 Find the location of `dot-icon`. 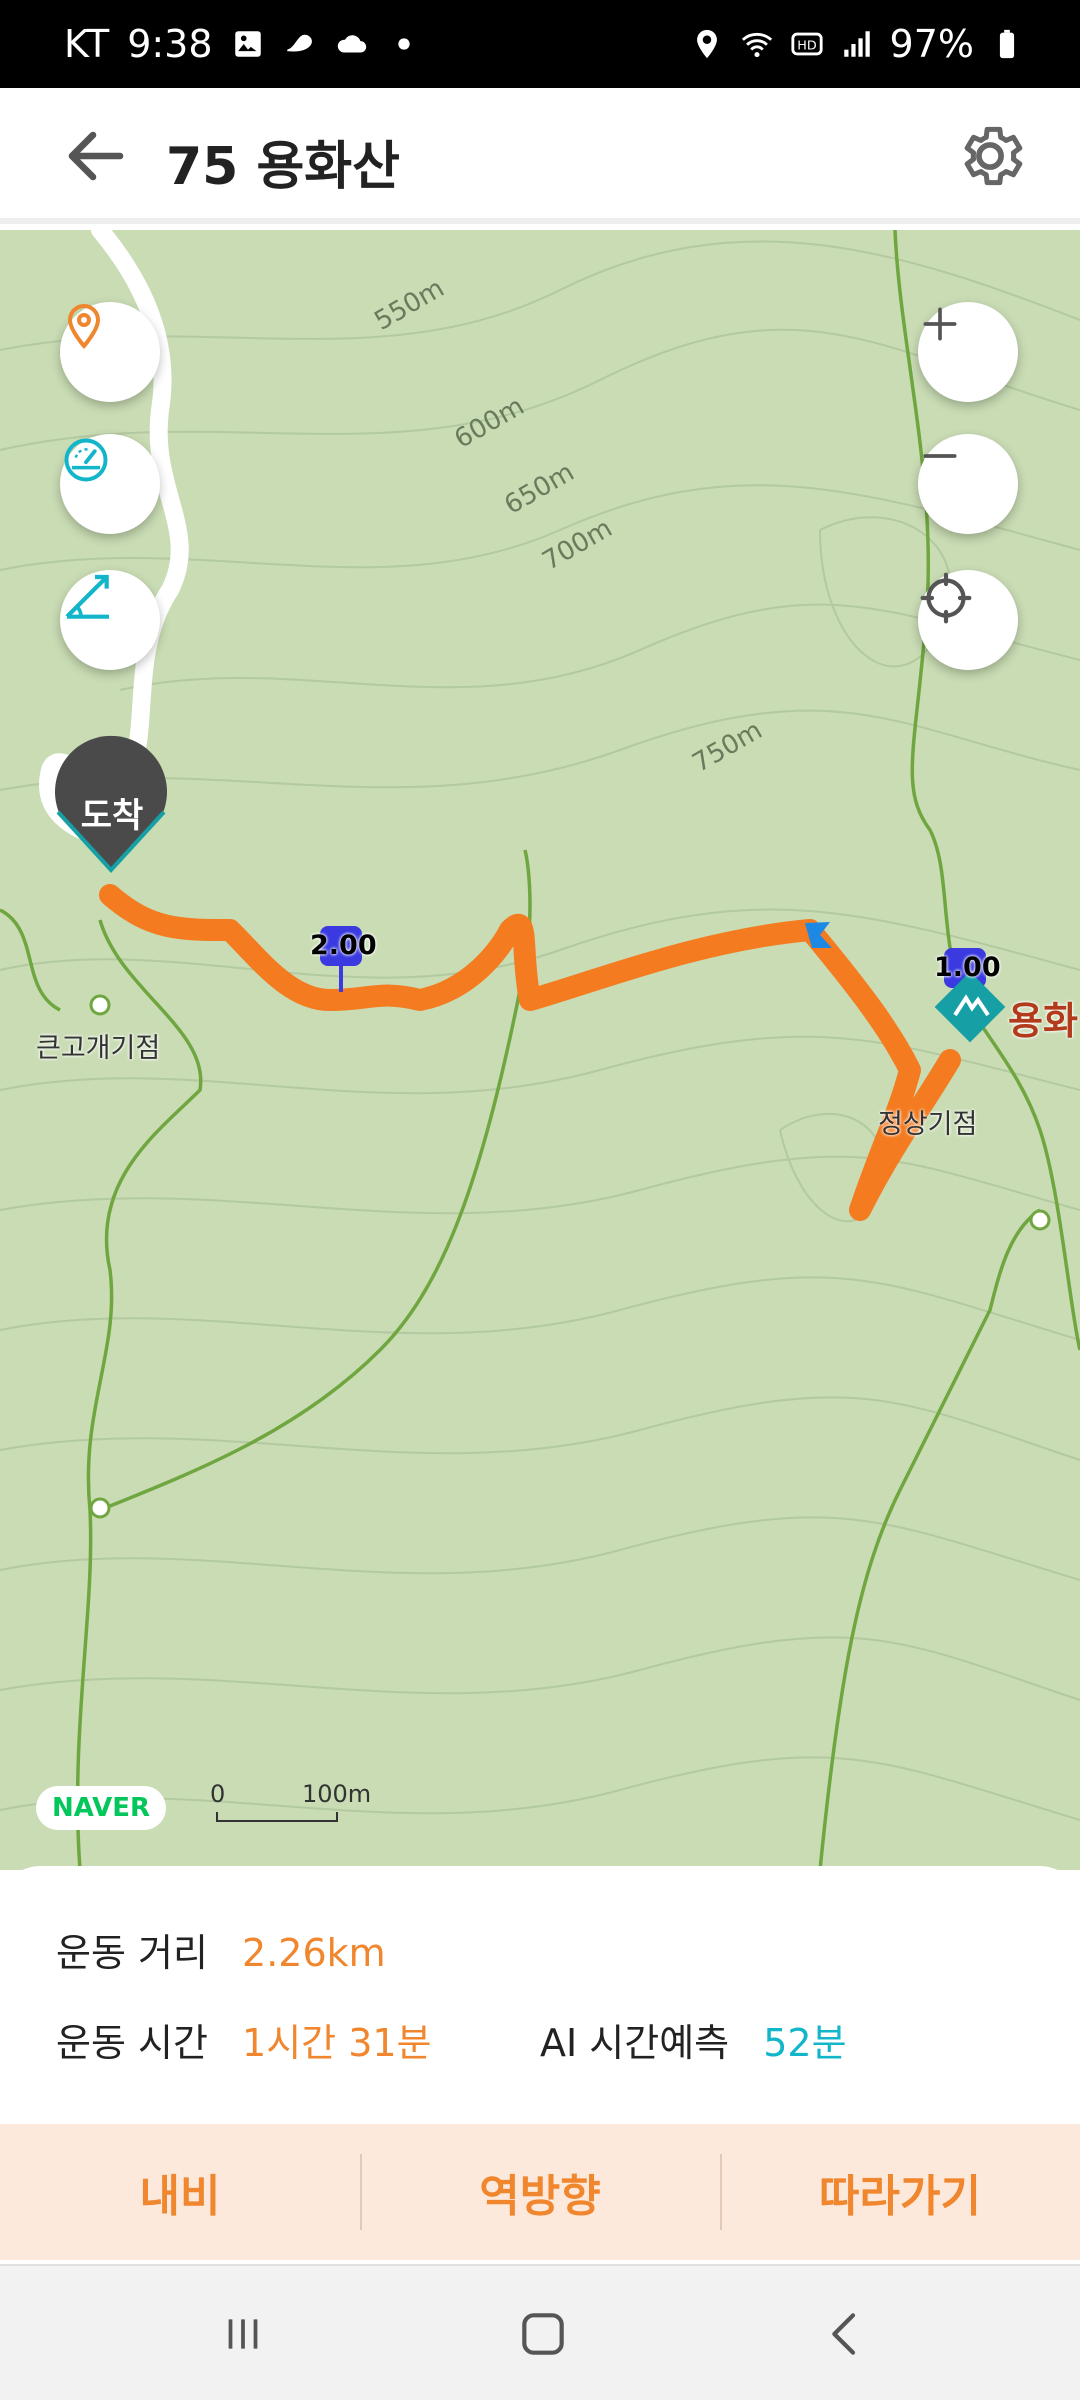

dot-icon is located at coordinates (403, 44).